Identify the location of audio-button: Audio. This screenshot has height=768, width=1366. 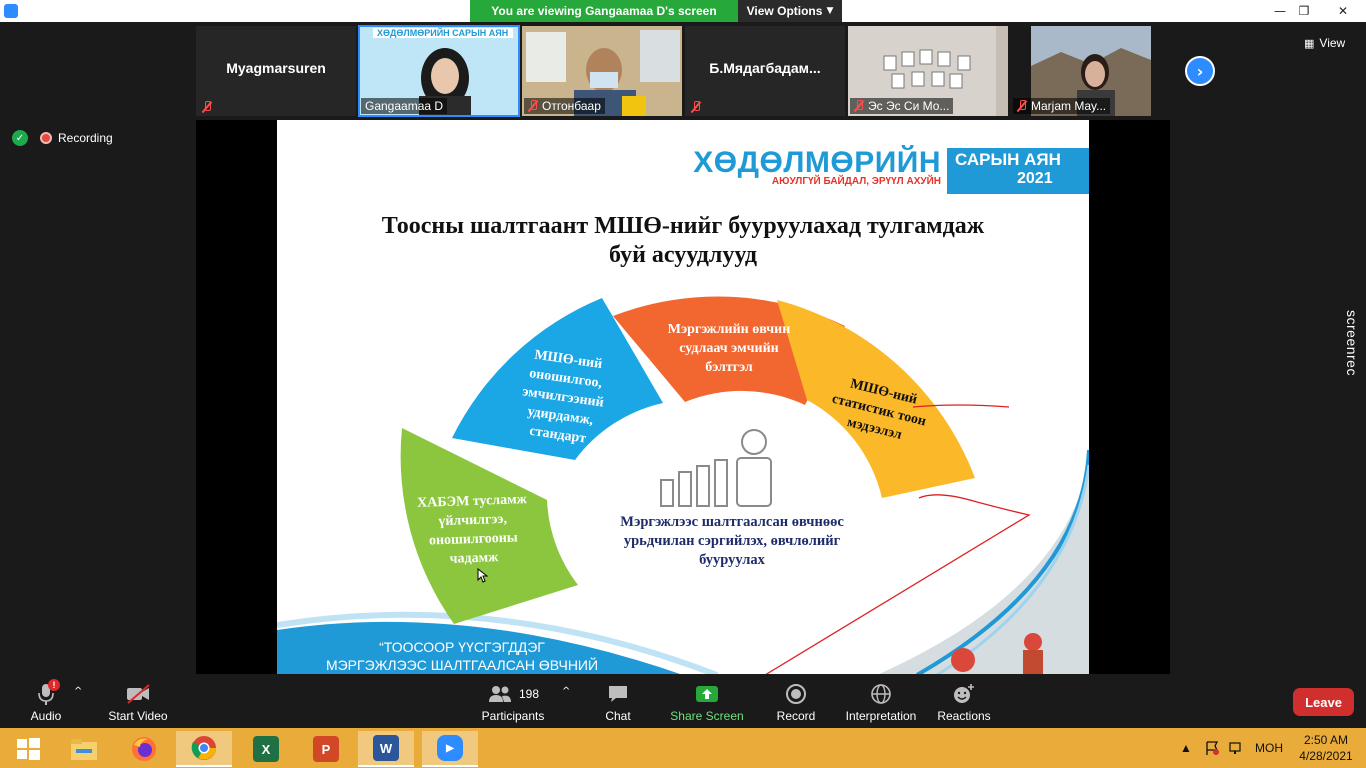
(46, 702).